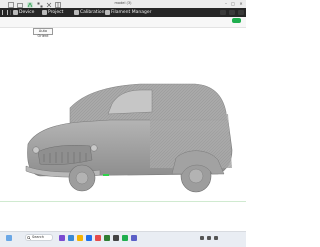 The width and height of the screenshot is (320, 247). What do you see at coordinates (209, 238) in the screenshot?
I see `wifi-icon` at bounding box center [209, 238].